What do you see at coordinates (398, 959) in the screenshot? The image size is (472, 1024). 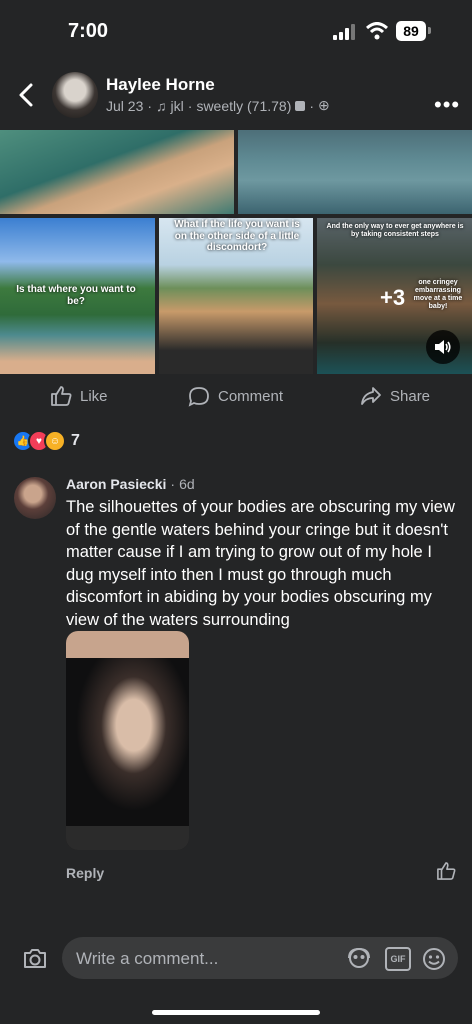 I see `gif-button: GIF` at bounding box center [398, 959].